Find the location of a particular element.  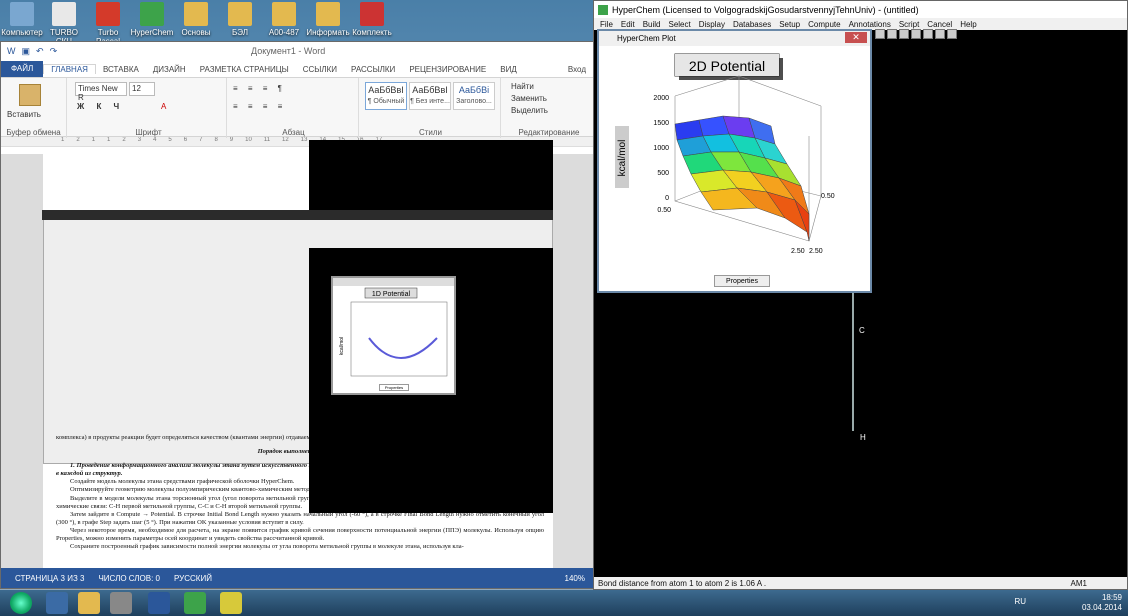

small-plot-frame is located at coordinates (399, 339).